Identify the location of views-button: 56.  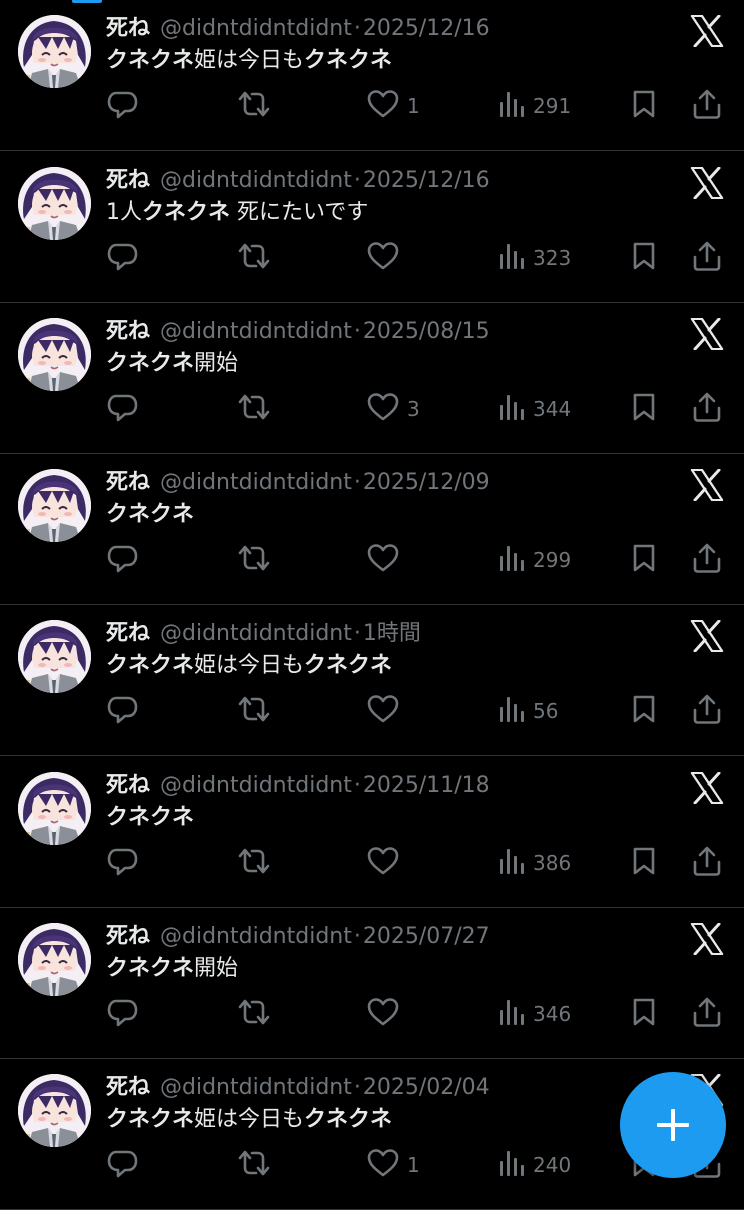
(528, 711).